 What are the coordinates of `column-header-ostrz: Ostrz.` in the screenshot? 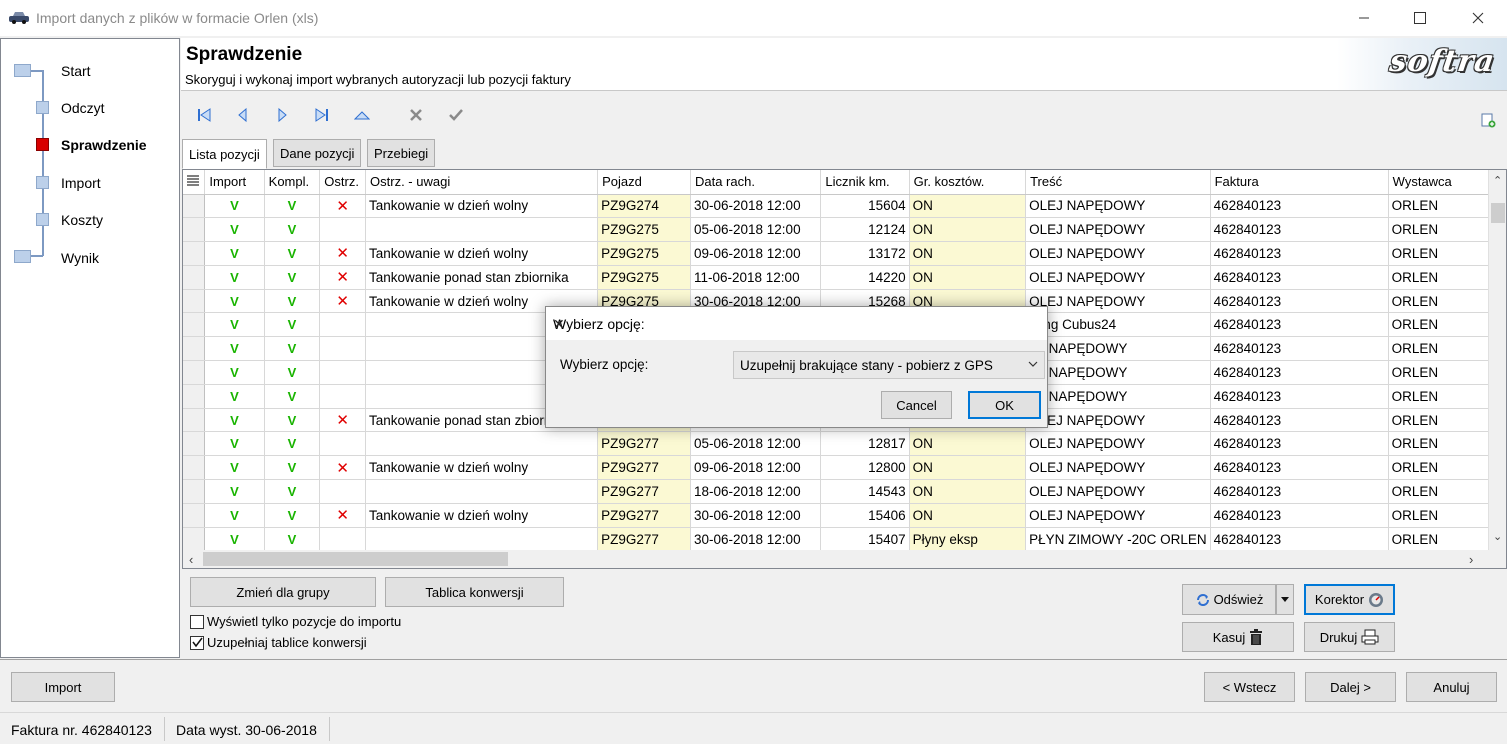 It's located at (343, 182).